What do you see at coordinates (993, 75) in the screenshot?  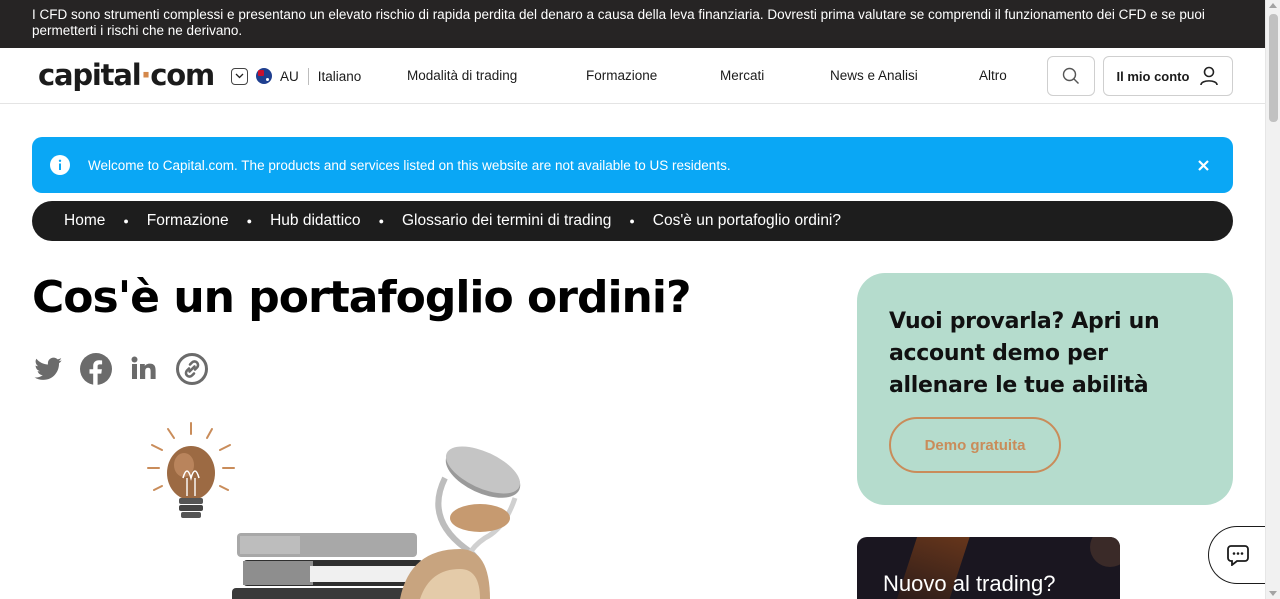 I see `nav-item-more: Altro` at bounding box center [993, 75].